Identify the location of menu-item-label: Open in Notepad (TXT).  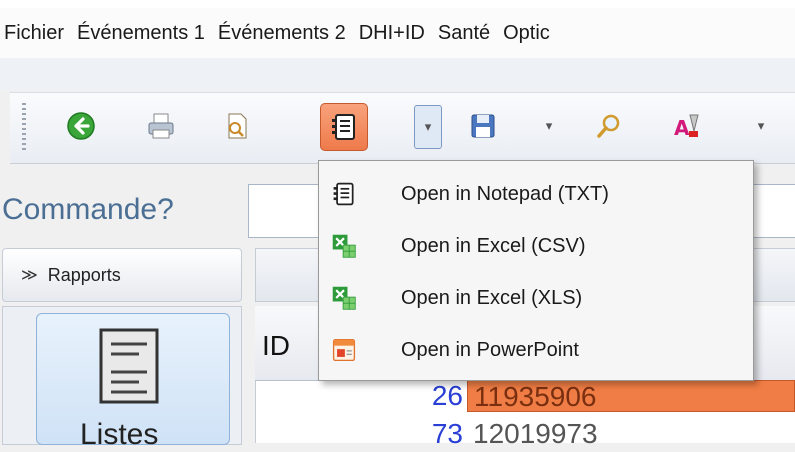
(505, 193).